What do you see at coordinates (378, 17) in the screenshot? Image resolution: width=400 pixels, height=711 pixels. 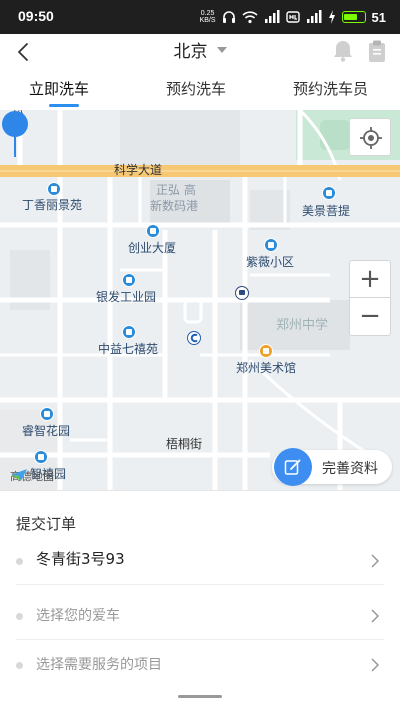 I see `battery-level: 51` at bounding box center [378, 17].